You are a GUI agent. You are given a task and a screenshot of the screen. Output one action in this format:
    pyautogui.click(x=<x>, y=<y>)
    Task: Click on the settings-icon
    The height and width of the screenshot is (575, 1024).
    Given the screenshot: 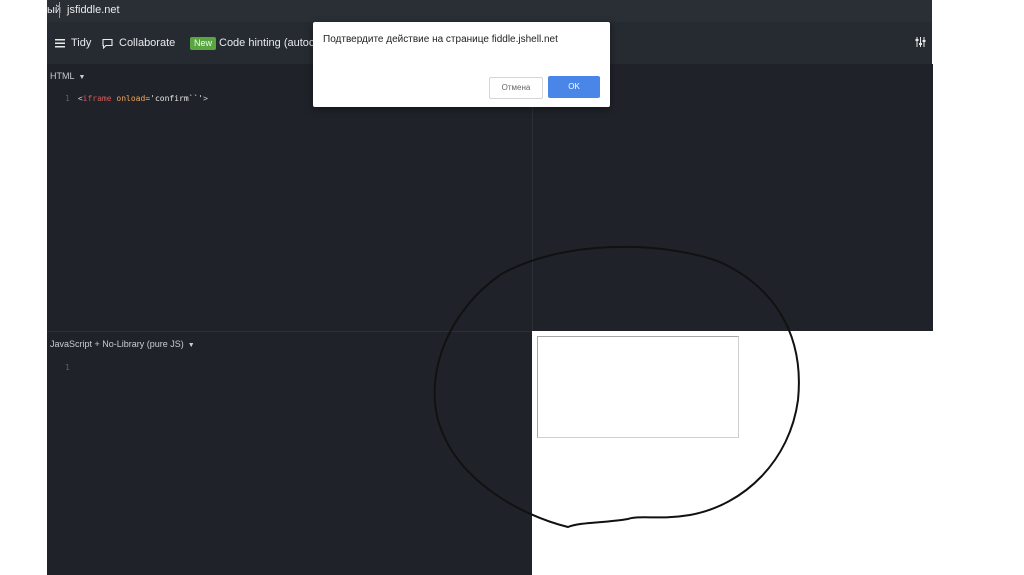 What is the action you would take?
    pyautogui.click(x=920, y=42)
    